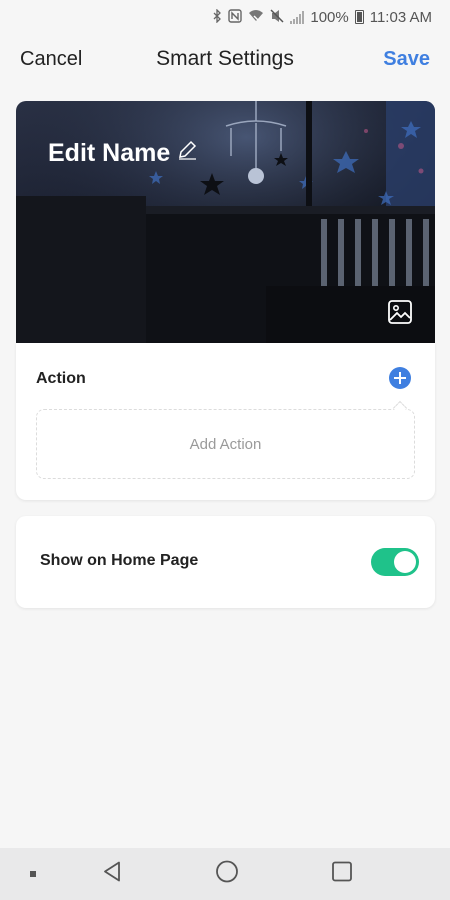 Image resolution: width=450 pixels, height=900 pixels. Describe the element at coordinates (359, 17) in the screenshot. I see `battery-icon` at that location.